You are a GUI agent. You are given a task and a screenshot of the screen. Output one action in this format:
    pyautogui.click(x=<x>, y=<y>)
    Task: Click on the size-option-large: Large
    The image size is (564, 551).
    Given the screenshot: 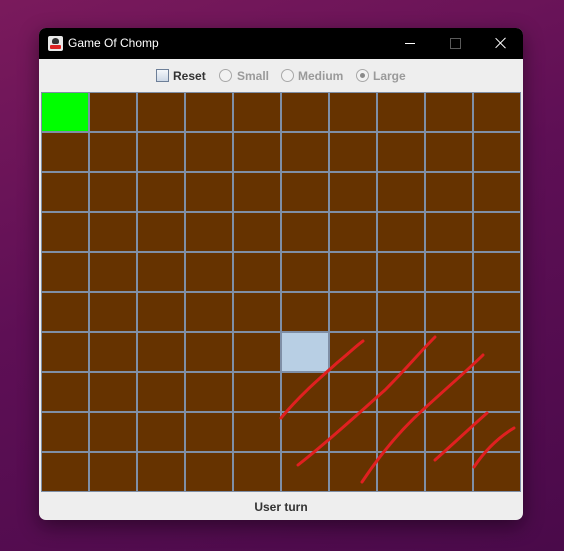 What is the action you would take?
    pyautogui.click(x=383, y=76)
    